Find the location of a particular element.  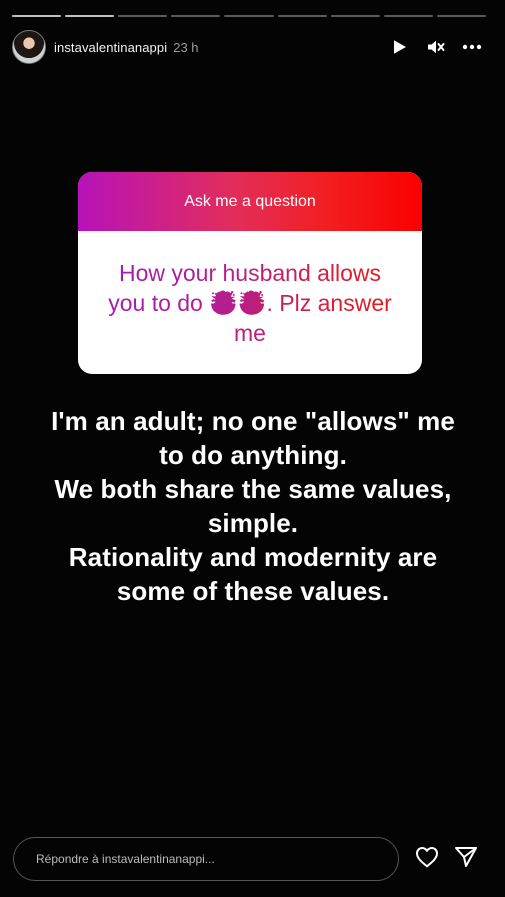

mute-icon is located at coordinates (436, 47).